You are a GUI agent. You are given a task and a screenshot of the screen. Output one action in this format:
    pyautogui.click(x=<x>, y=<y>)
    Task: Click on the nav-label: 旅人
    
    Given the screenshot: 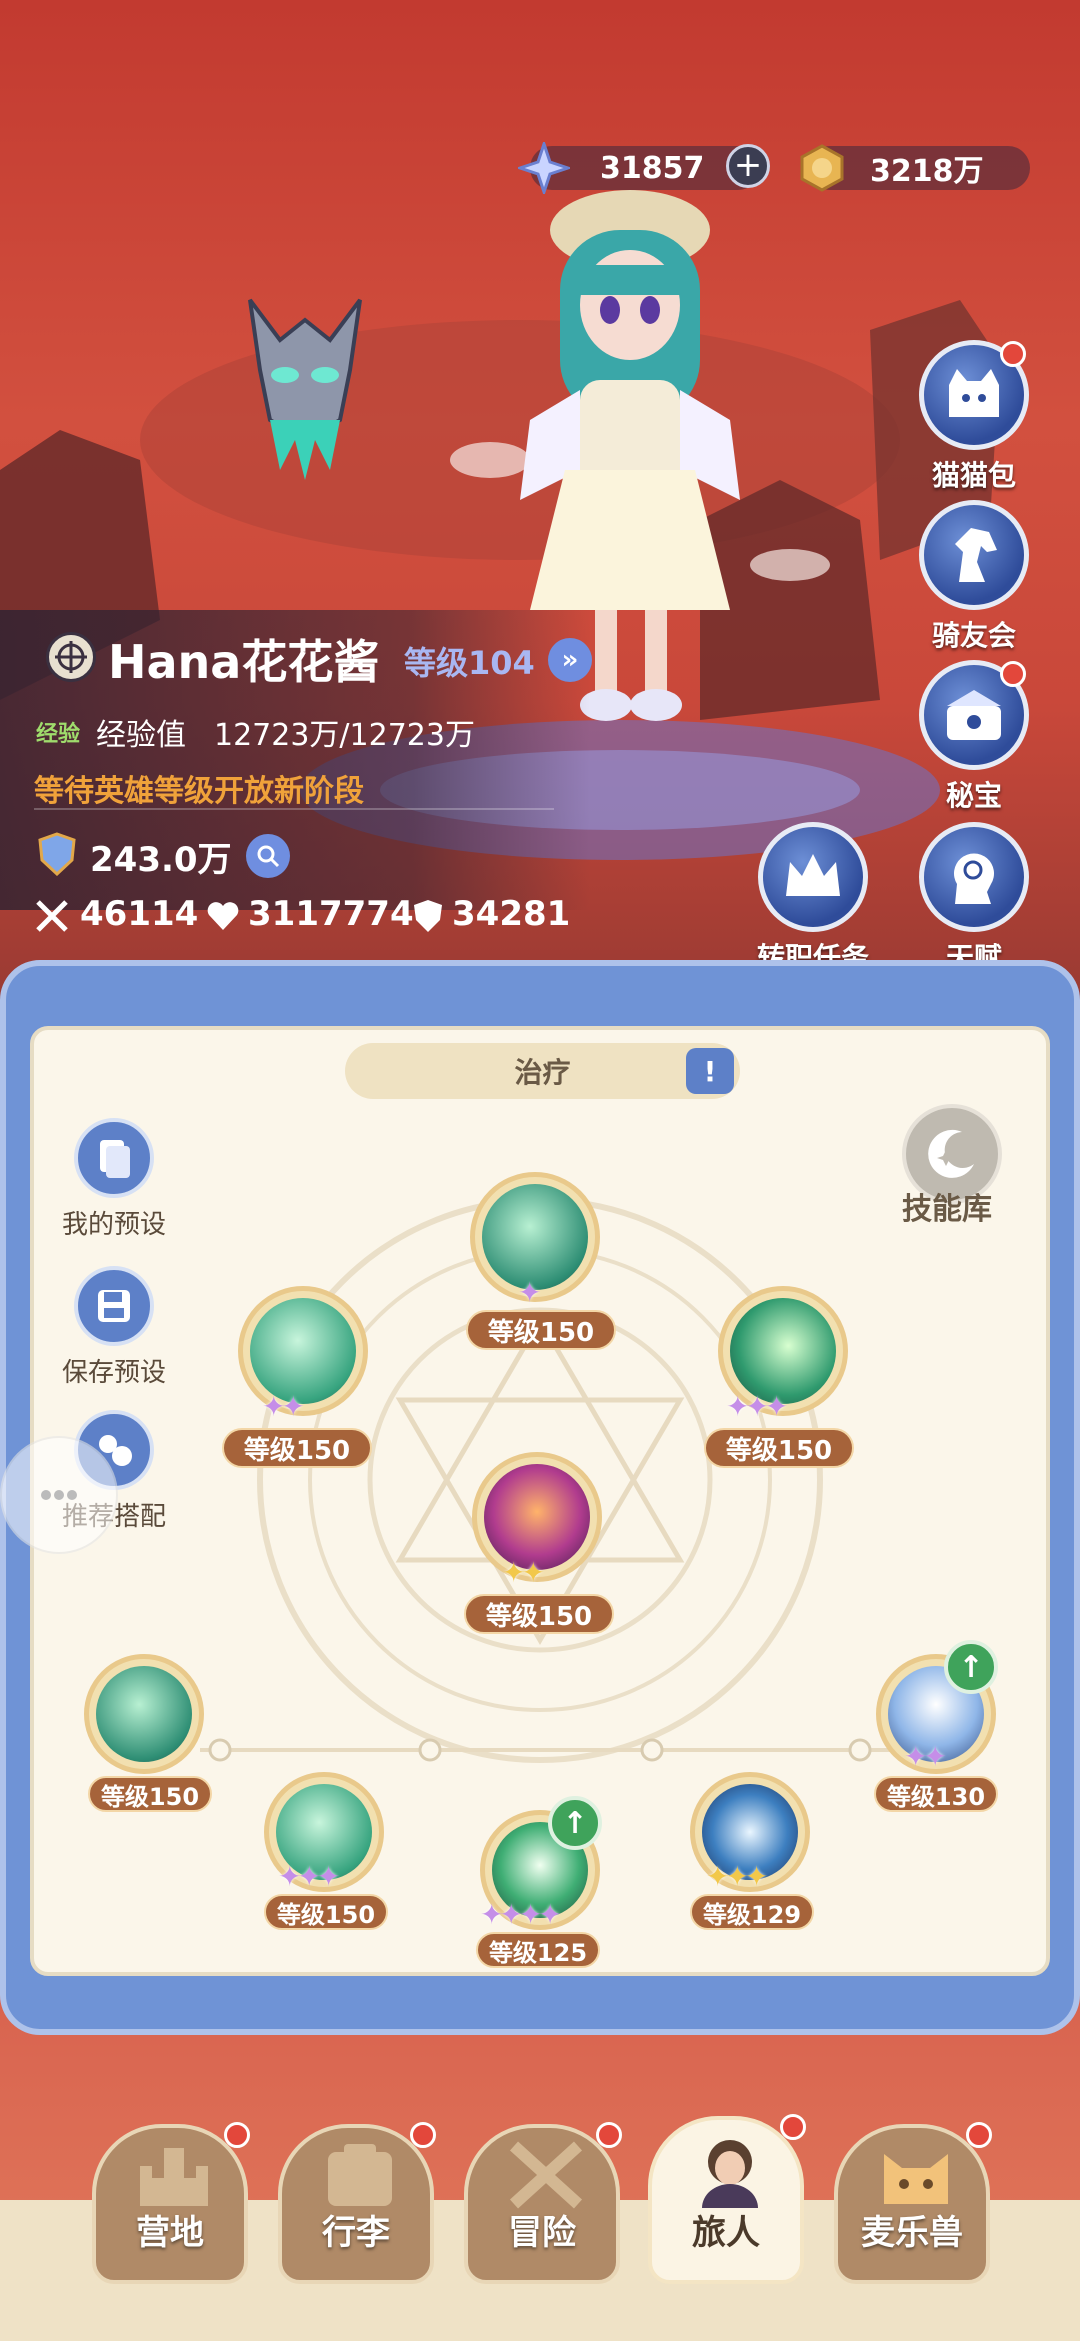 What is the action you would take?
    pyautogui.click(x=726, y=2233)
    